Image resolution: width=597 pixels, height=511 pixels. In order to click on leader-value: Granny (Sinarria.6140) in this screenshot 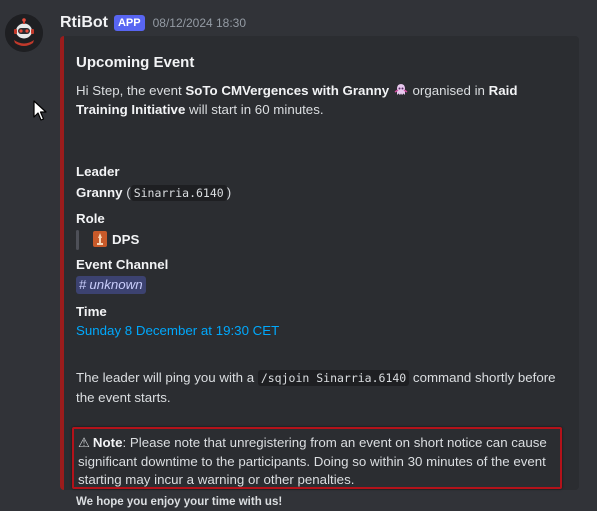, I will do `click(154, 193)`.